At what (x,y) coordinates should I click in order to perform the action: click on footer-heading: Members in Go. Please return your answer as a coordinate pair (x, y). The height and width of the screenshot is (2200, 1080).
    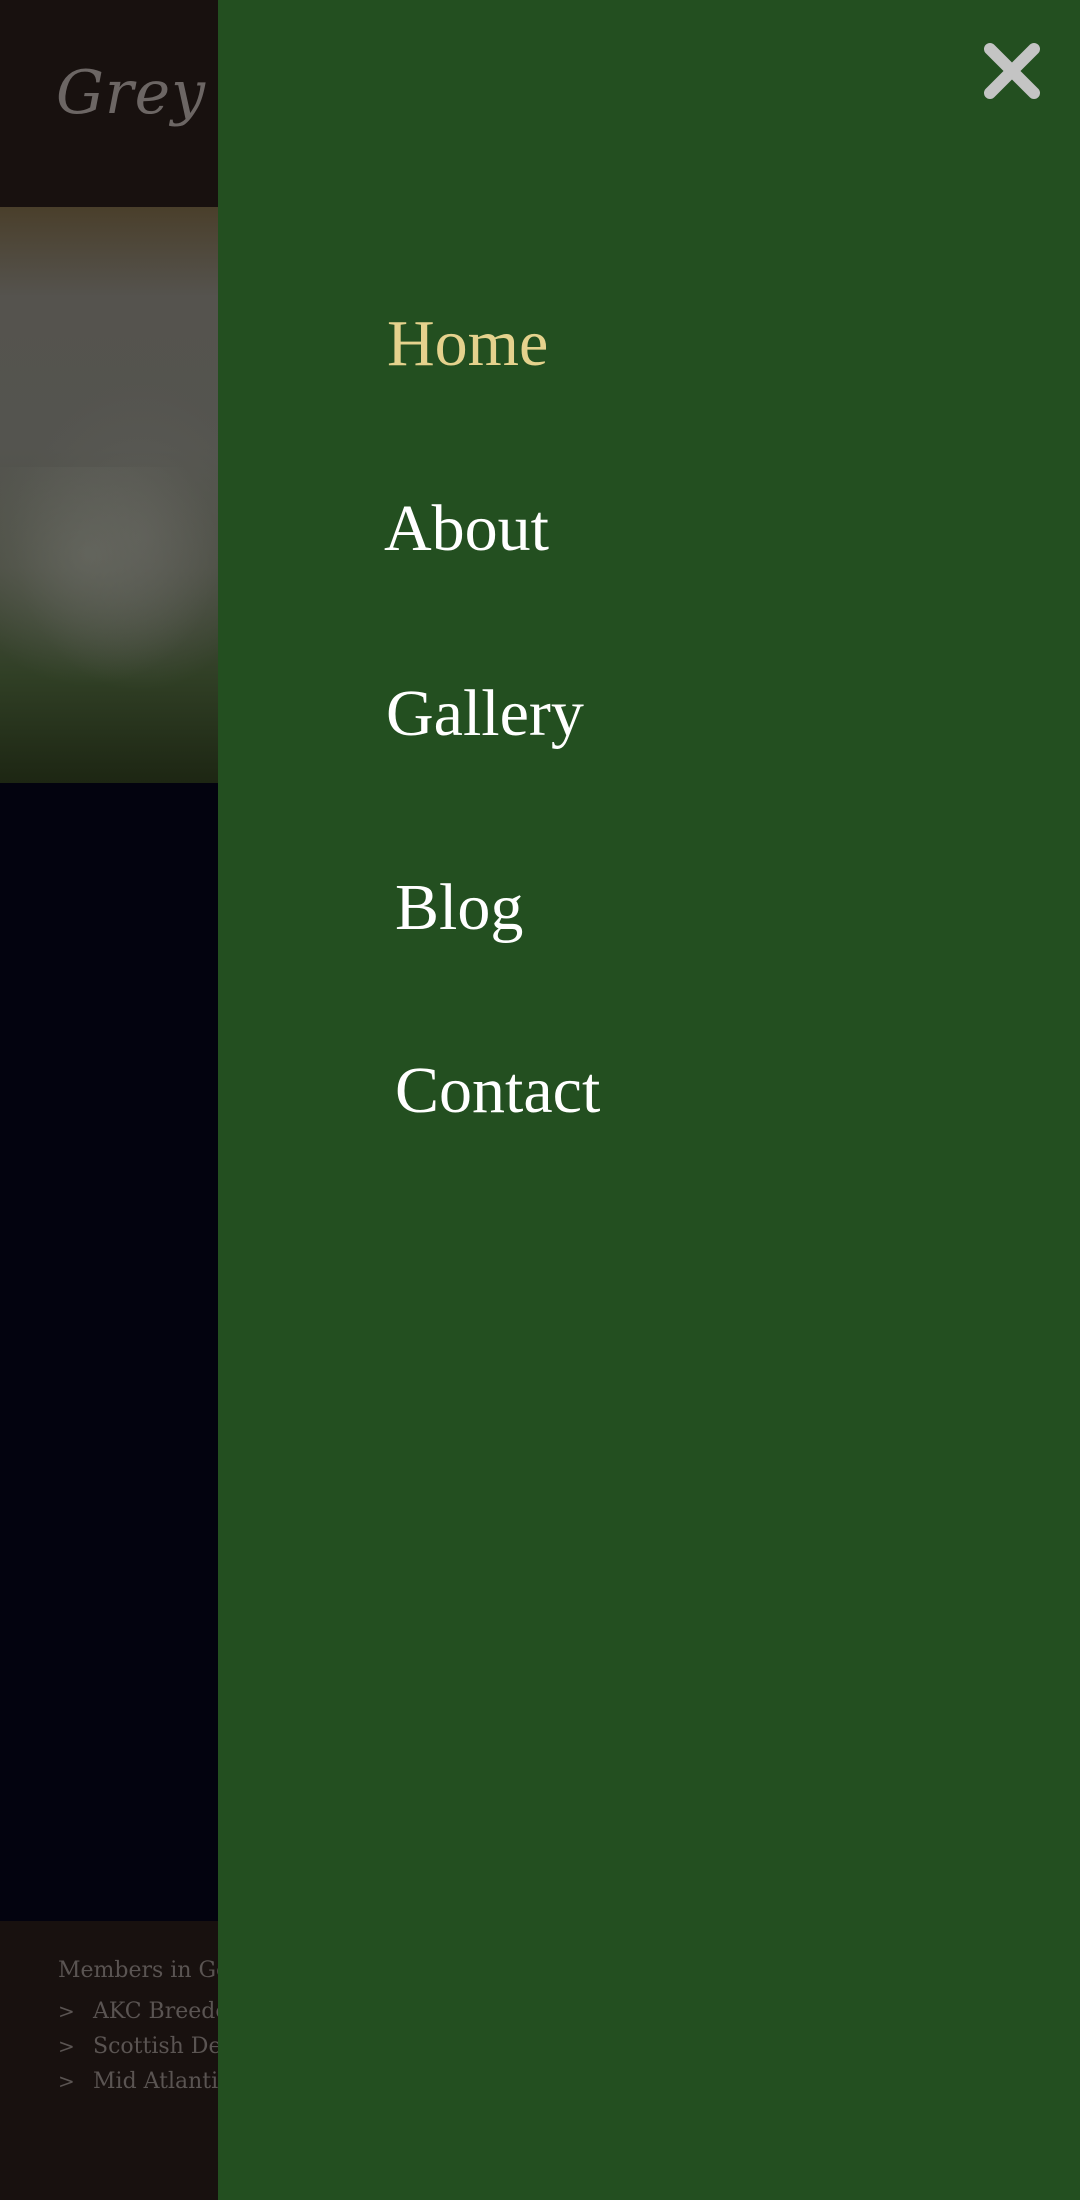
    Looking at the image, I should click on (144, 1970).